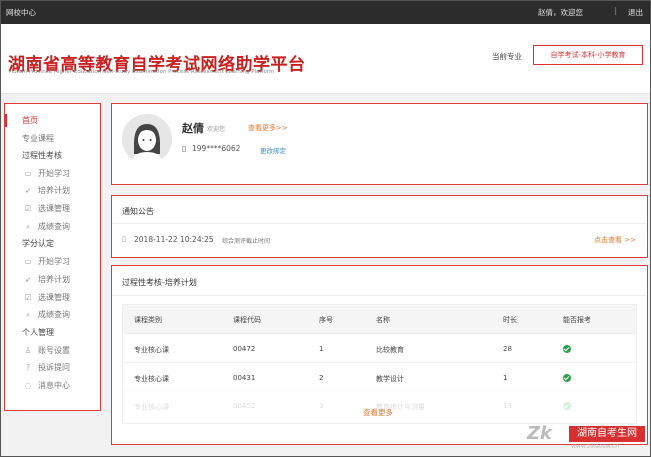 Image resolution: width=651 pixels, height=457 pixels. I want to click on sidebar-item-process-start: ▭ 开始学习, so click(52, 173).